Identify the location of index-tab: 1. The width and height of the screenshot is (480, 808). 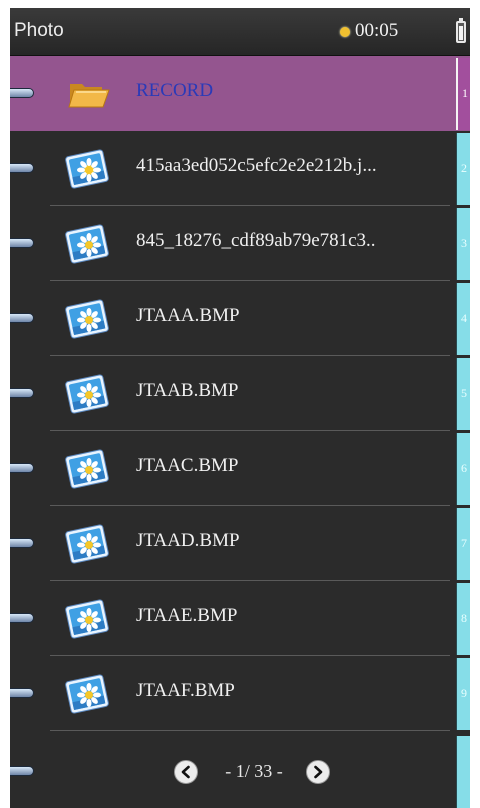
(463, 94).